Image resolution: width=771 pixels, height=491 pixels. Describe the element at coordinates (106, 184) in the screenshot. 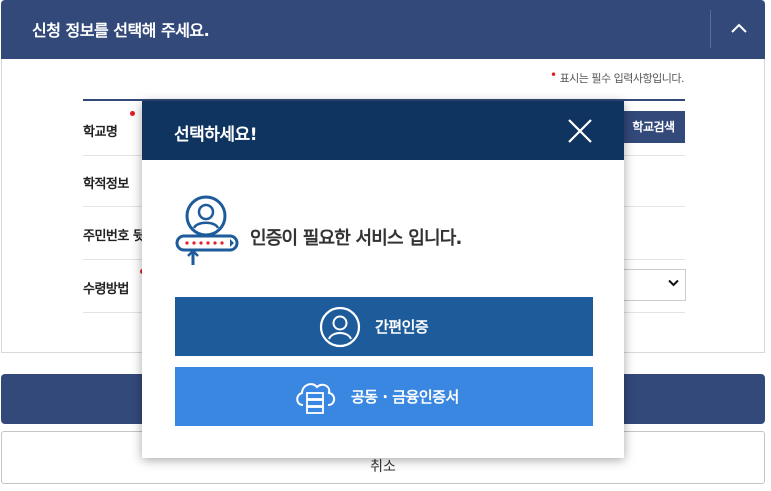

I see `academic-info-label: 학적정보` at that location.